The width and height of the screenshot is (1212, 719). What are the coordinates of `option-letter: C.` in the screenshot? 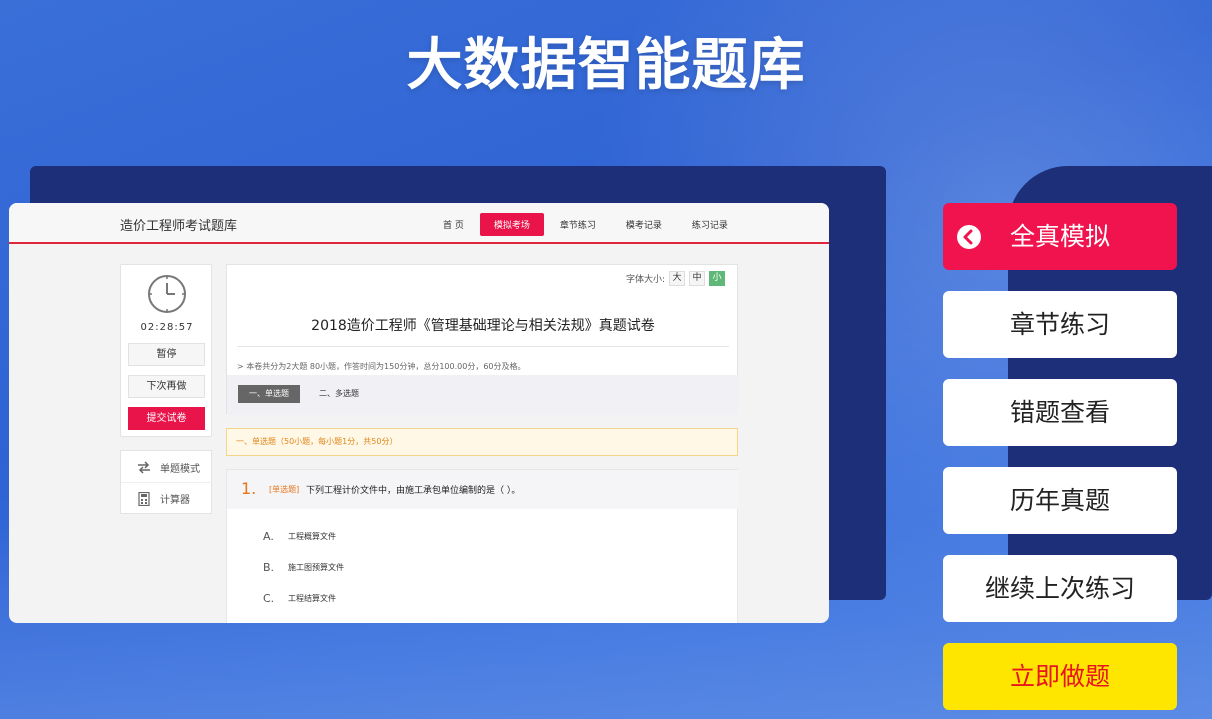 It's located at (269, 598).